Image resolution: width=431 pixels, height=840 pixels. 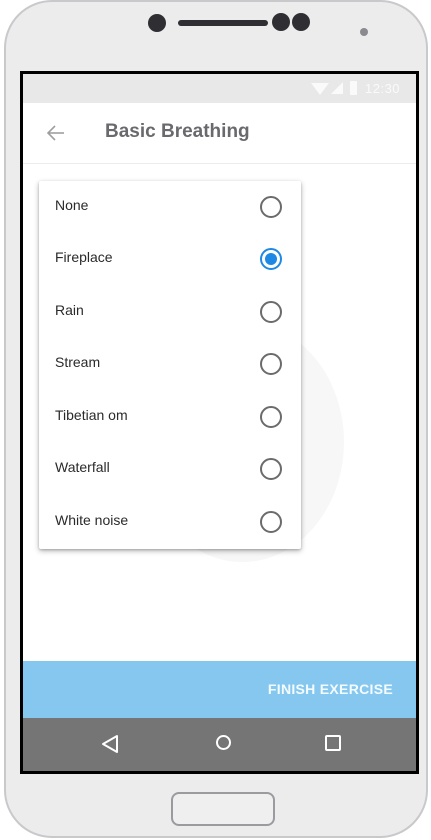 I want to click on wifi-icon, so click(x=320, y=89).